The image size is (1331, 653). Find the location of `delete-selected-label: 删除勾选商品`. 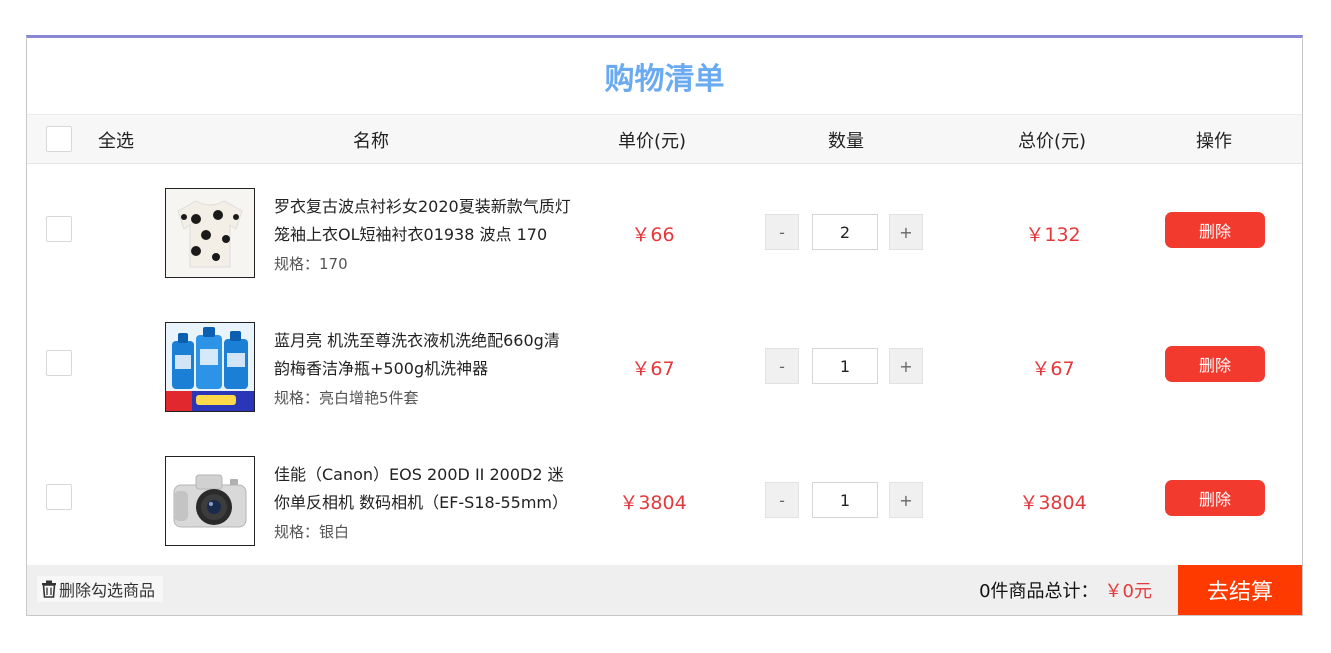

delete-selected-label: 删除勾选商品 is located at coordinates (107, 590).